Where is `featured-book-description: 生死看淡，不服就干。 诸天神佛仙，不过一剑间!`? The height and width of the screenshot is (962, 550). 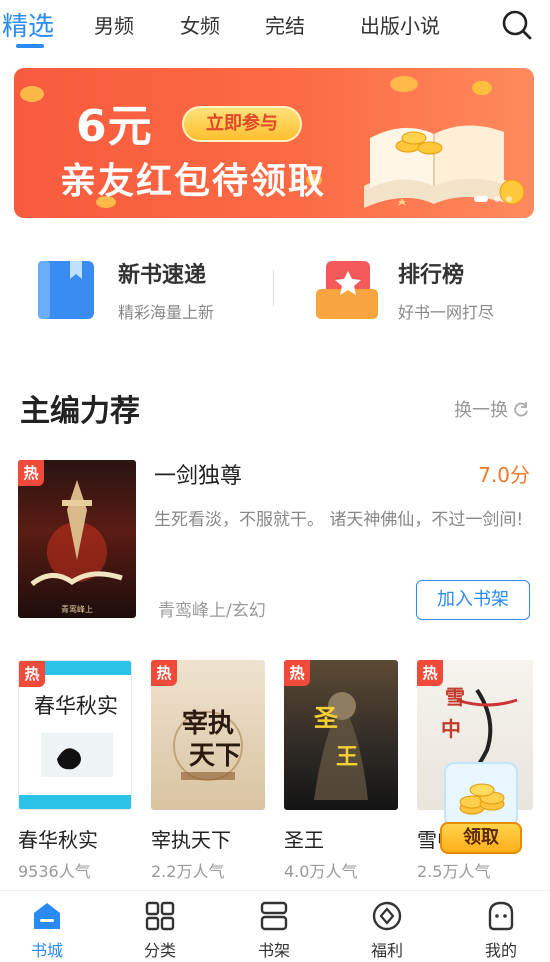 featured-book-description: 生死看淡，不服就干。 诸天神佛仙，不过一剑间! is located at coordinates (339, 520).